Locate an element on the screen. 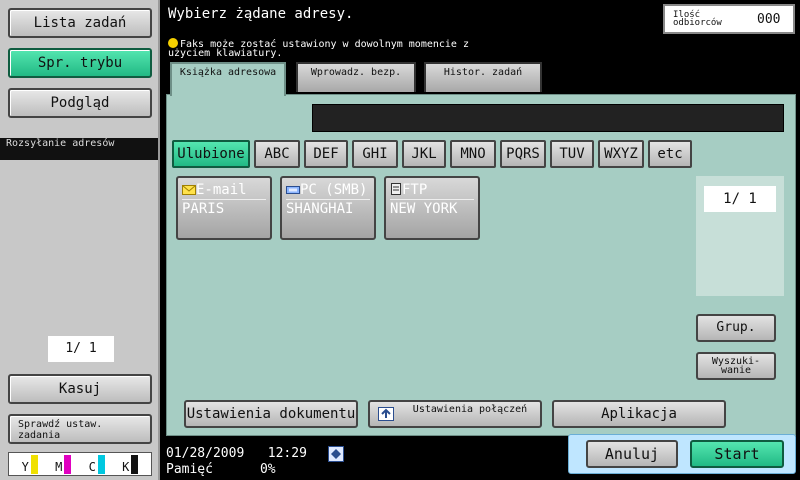  job-list-button: Lista zadań is located at coordinates (80, 23).